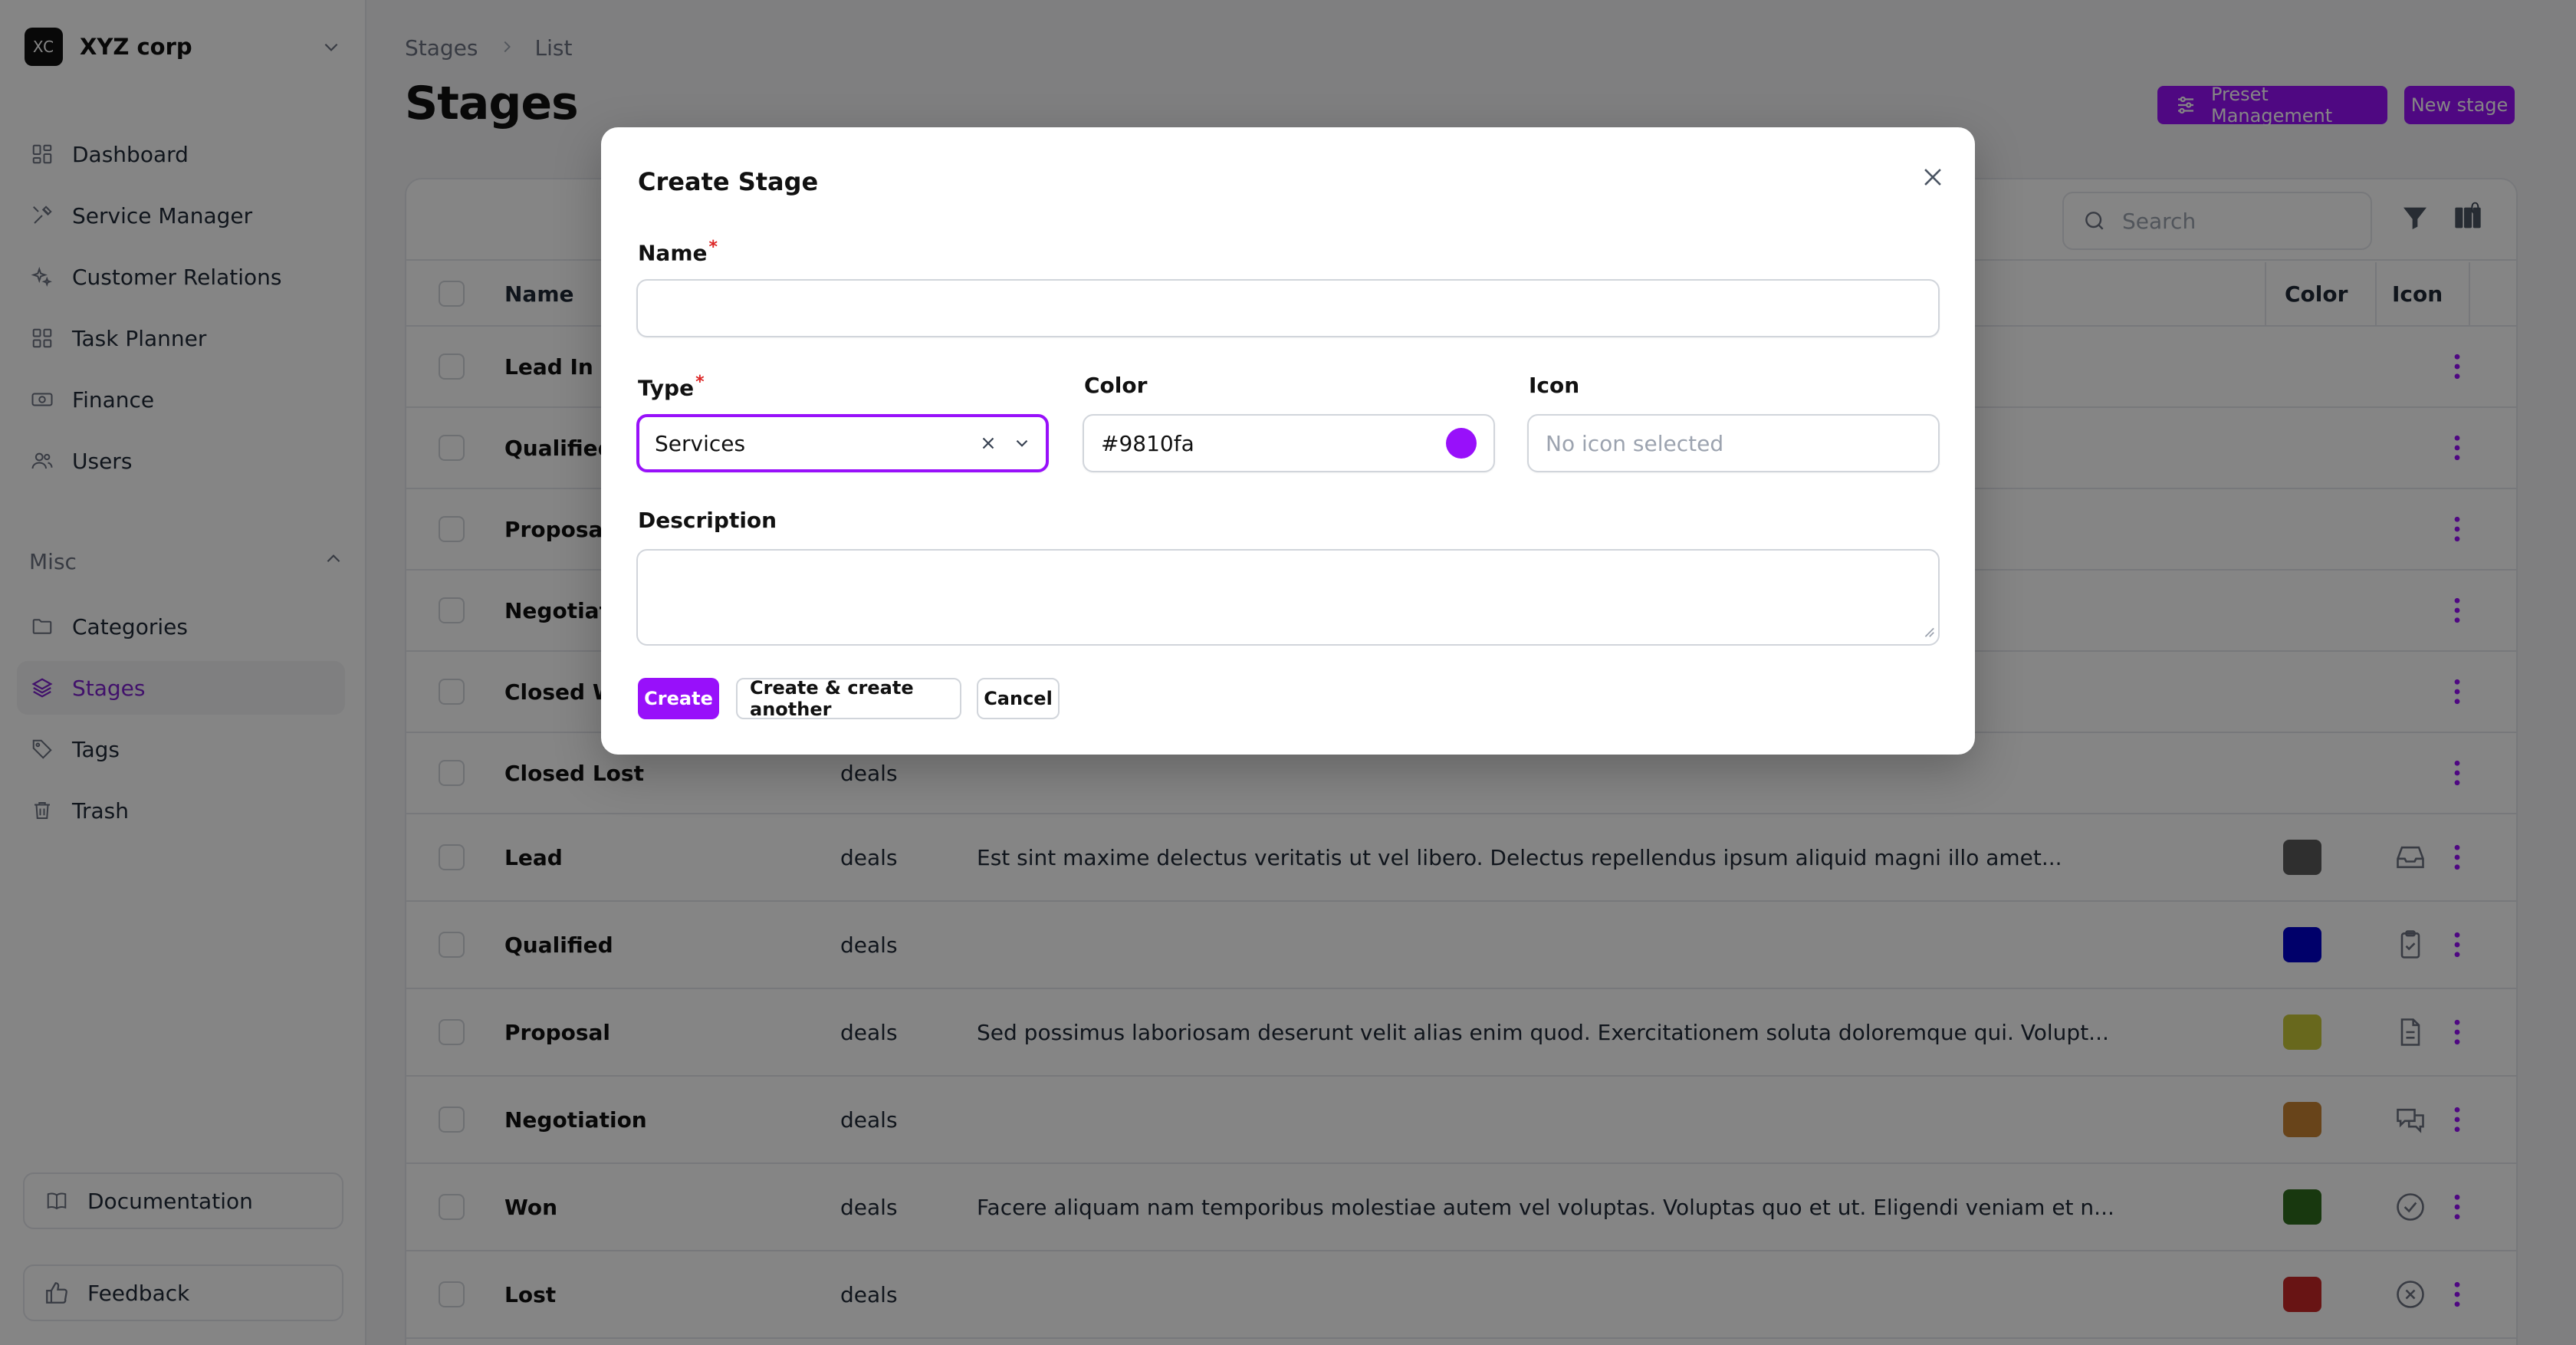 The width and height of the screenshot is (2576, 1345). I want to click on icon-select-placeholder: No icon selected, so click(1635, 443).